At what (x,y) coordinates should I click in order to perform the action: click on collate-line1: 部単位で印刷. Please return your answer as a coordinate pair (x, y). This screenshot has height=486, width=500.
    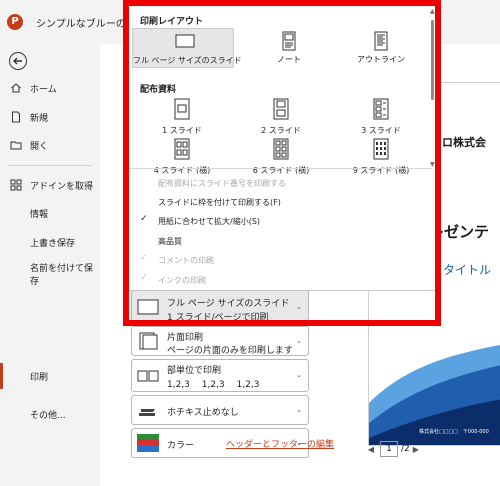
    Looking at the image, I should click on (194, 371).